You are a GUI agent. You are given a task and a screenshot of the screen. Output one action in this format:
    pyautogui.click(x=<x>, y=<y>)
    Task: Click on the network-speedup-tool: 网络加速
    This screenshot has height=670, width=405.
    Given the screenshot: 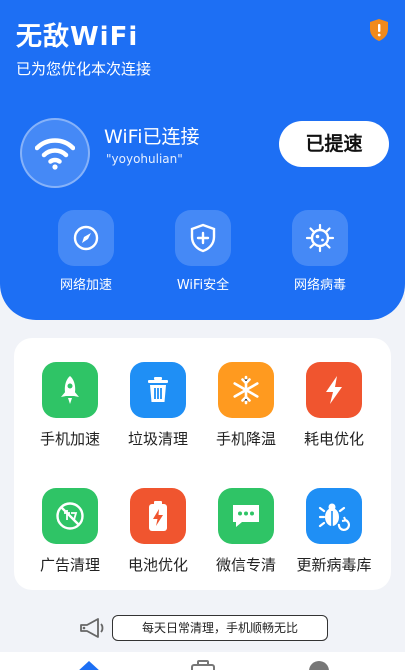 What is the action you would take?
    pyautogui.click(x=86, y=251)
    